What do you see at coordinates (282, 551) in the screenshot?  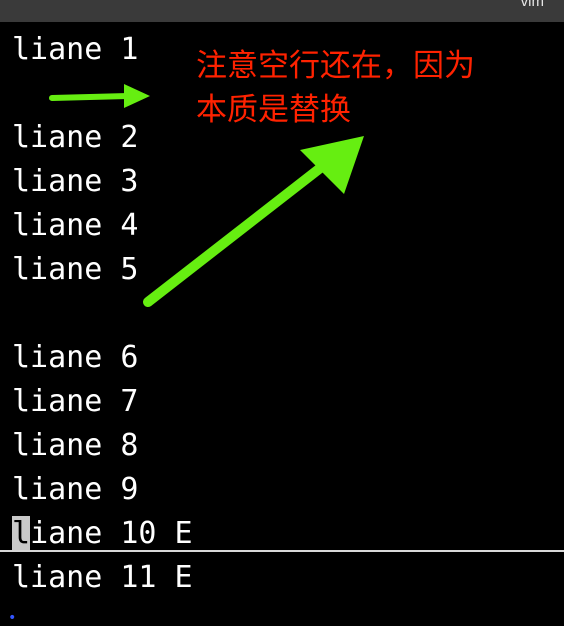 I see `cursorline-underline` at bounding box center [282, 551].